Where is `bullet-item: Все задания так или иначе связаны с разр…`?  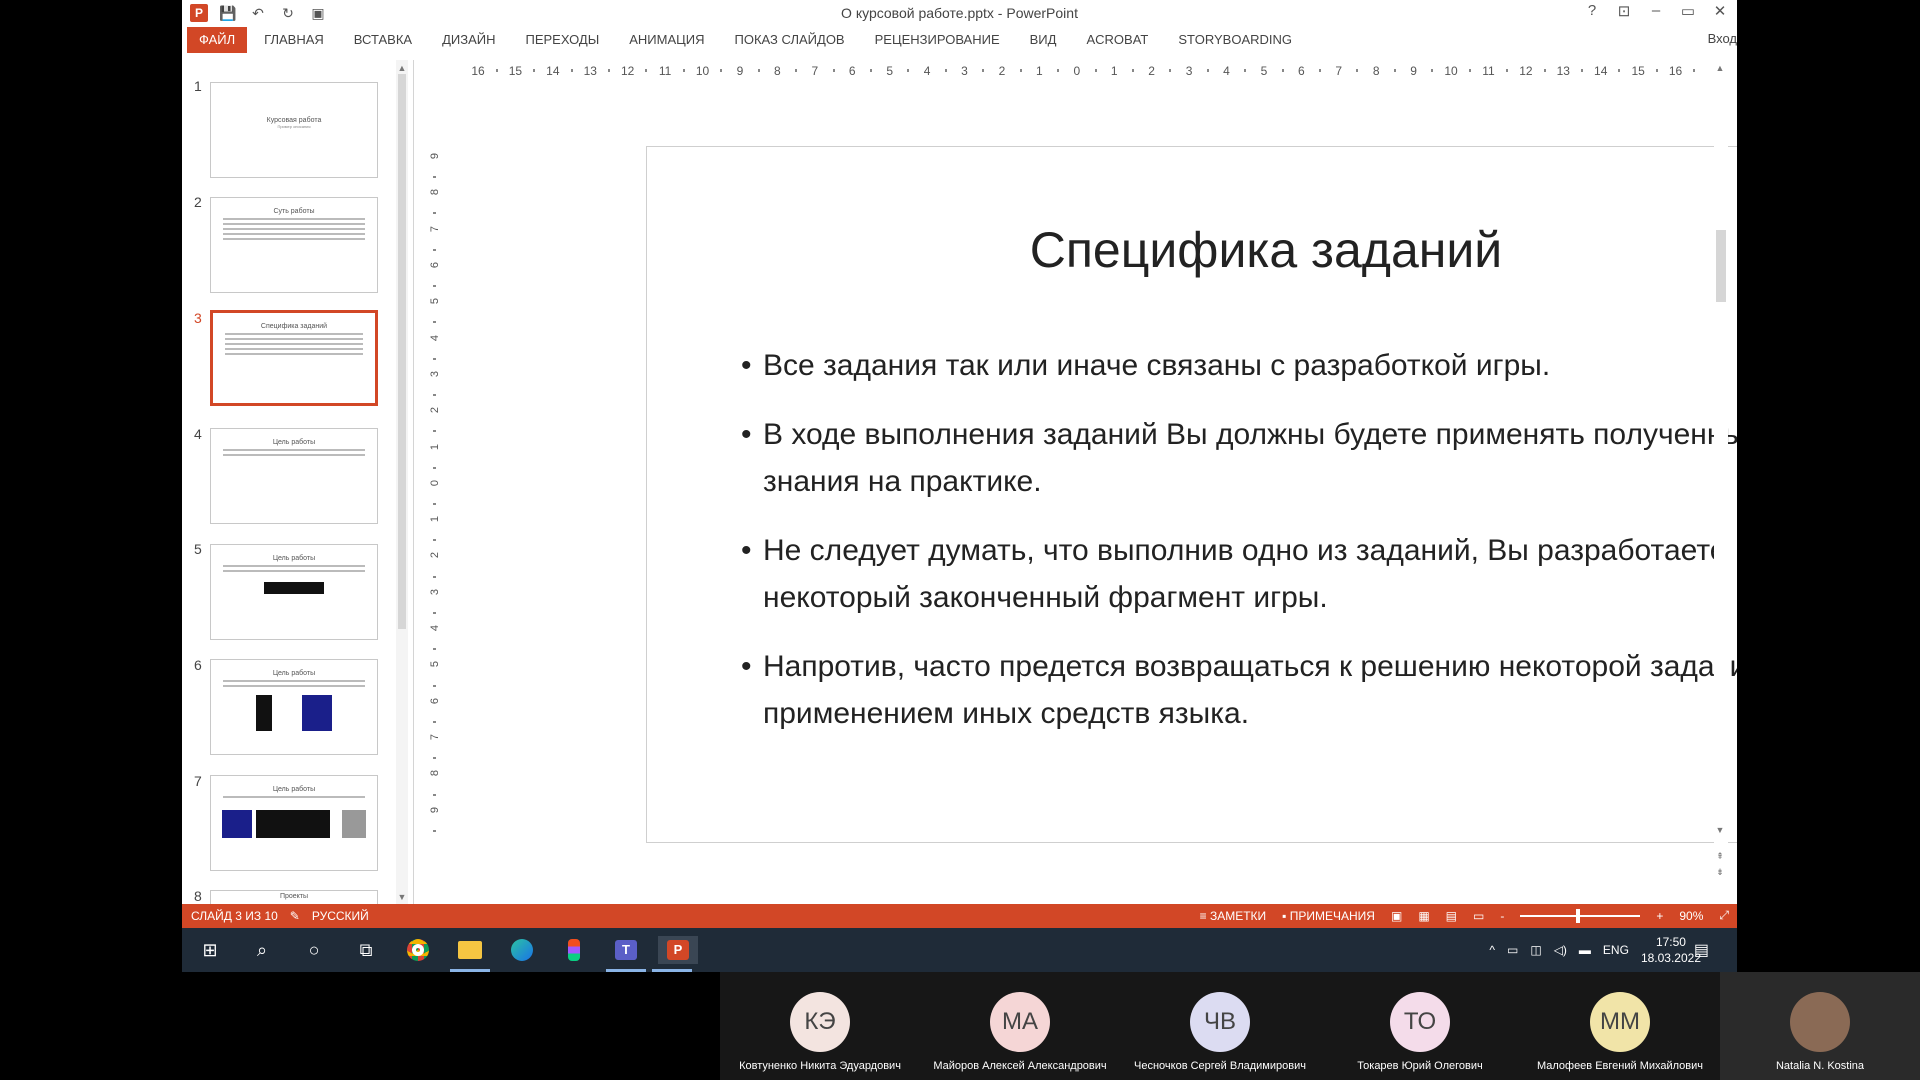 bullet-item: Все задания так или иначе связаны с разр… is located at coordinates (1239, 365).